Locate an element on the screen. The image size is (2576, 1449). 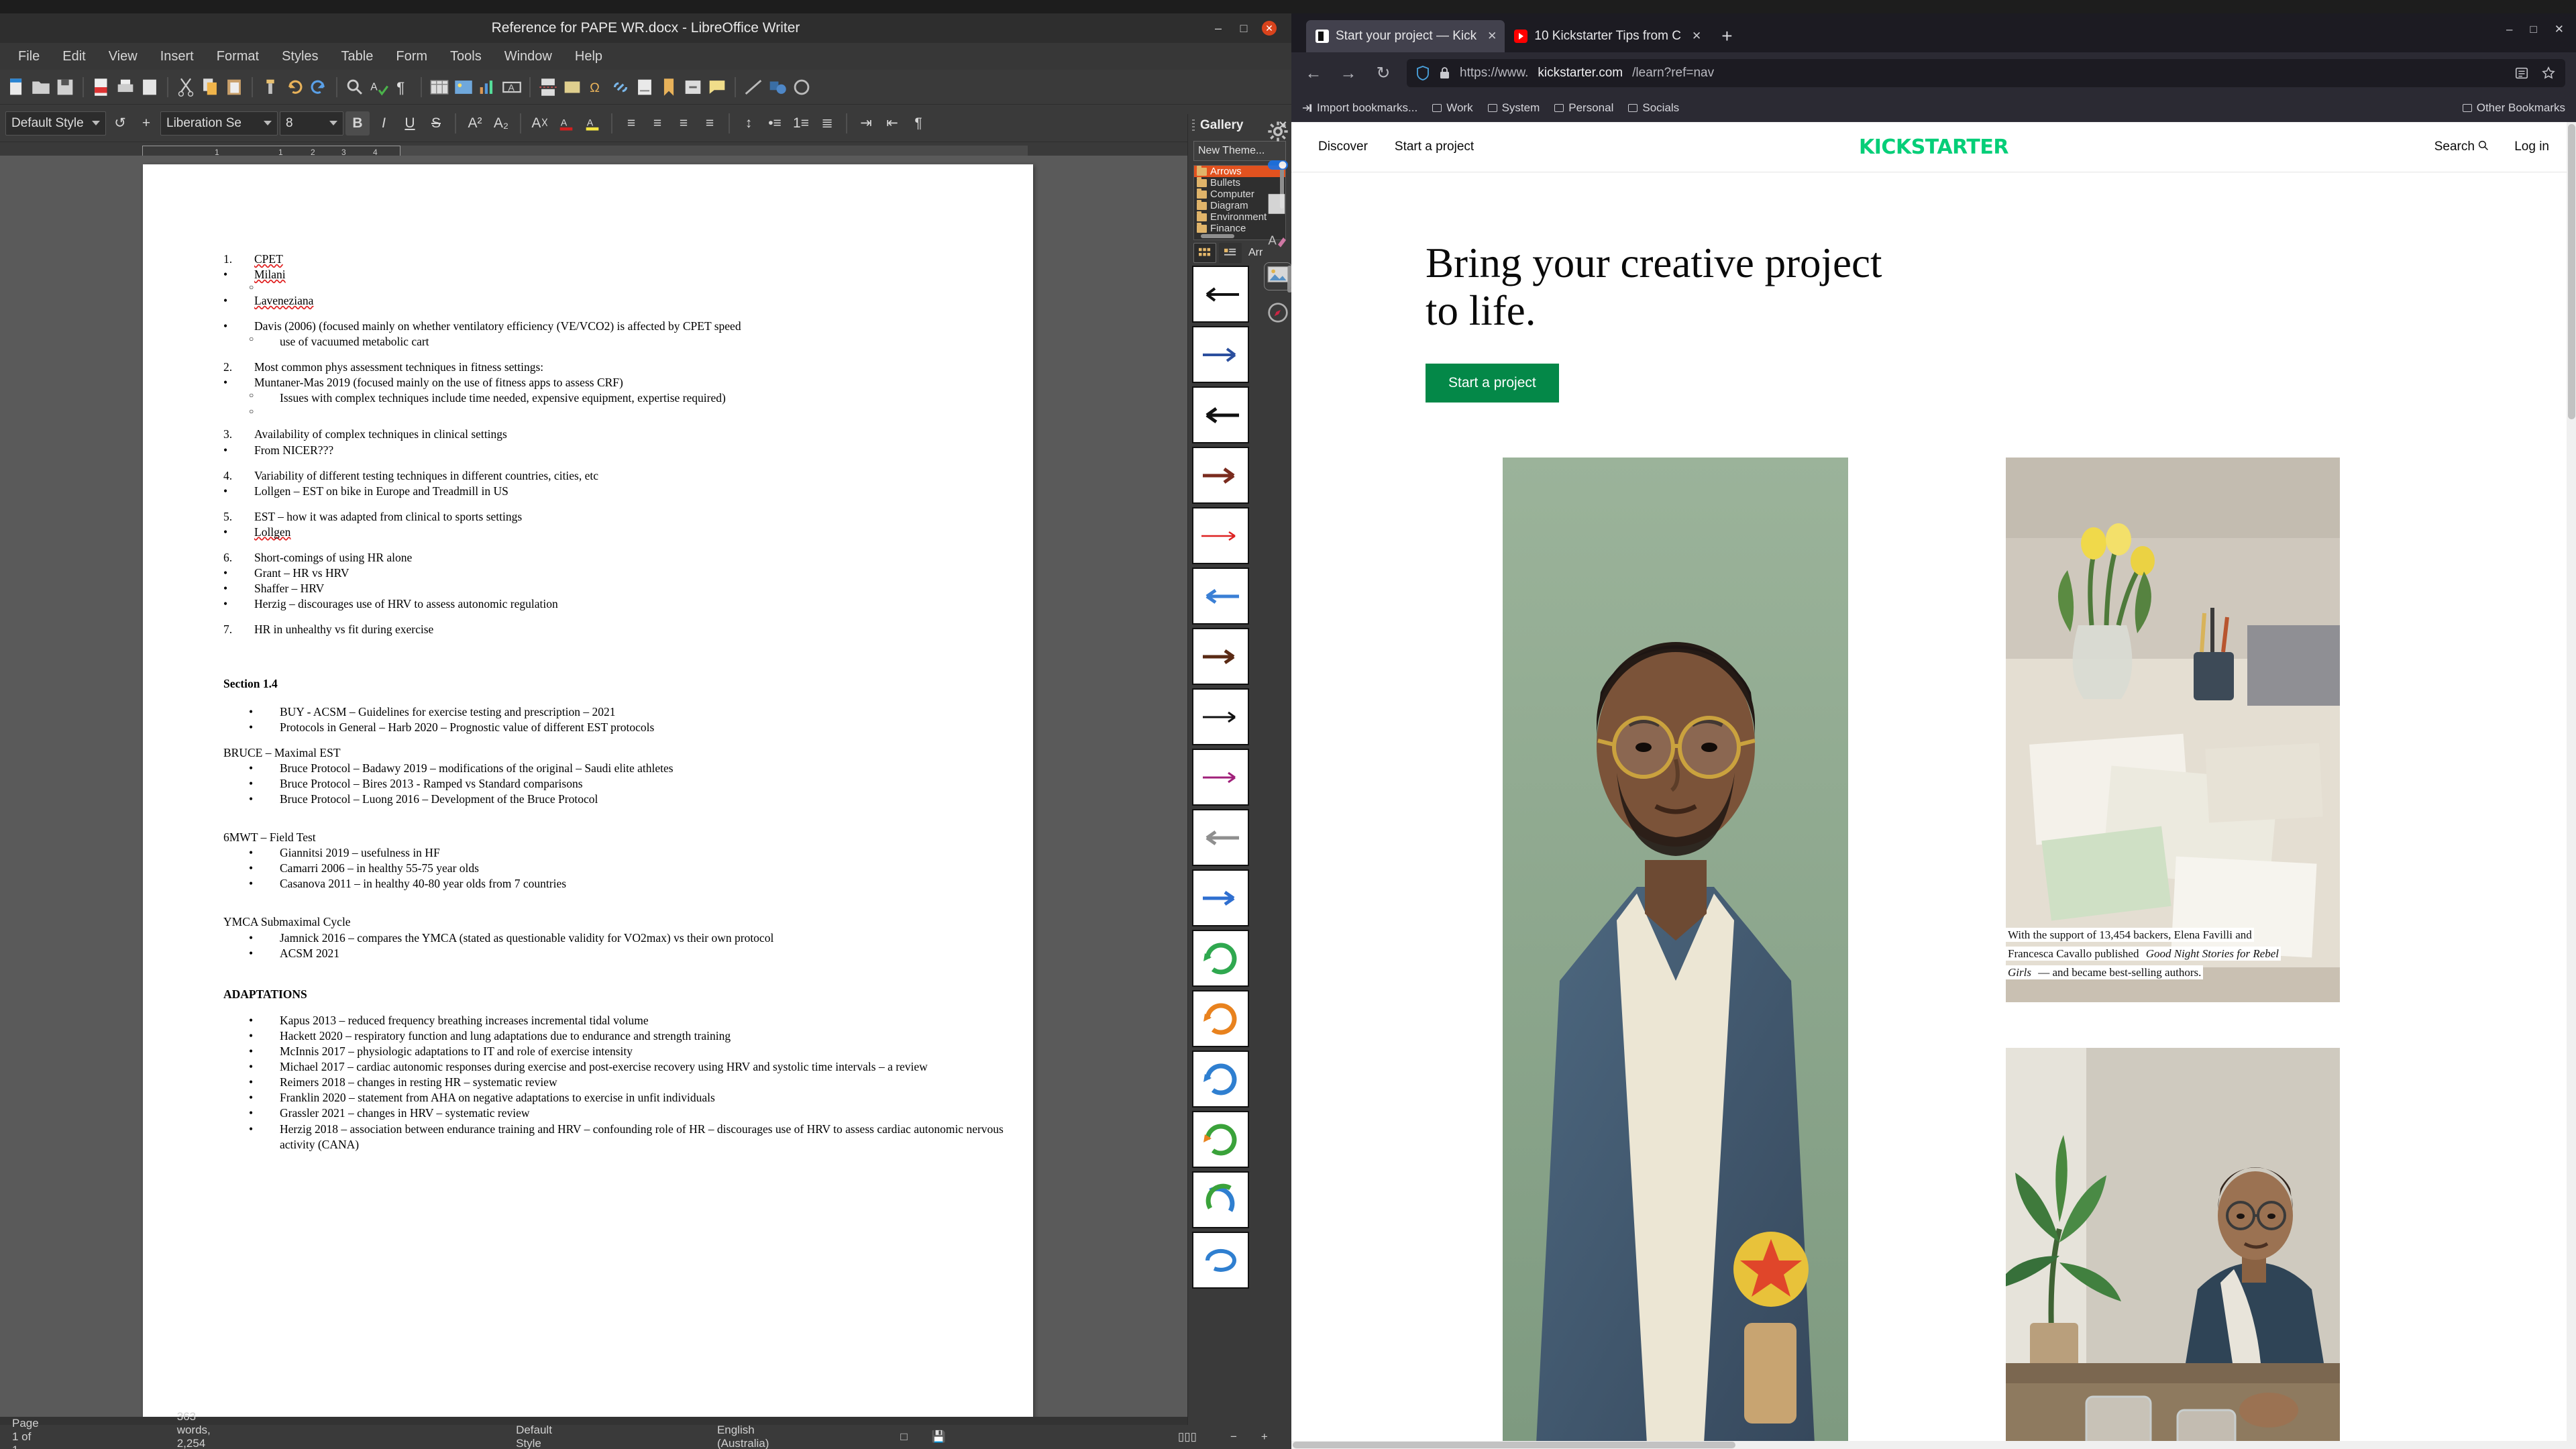
list-item: ○ use of vacuumed metabolic cart is located at coordinates (619, 342).